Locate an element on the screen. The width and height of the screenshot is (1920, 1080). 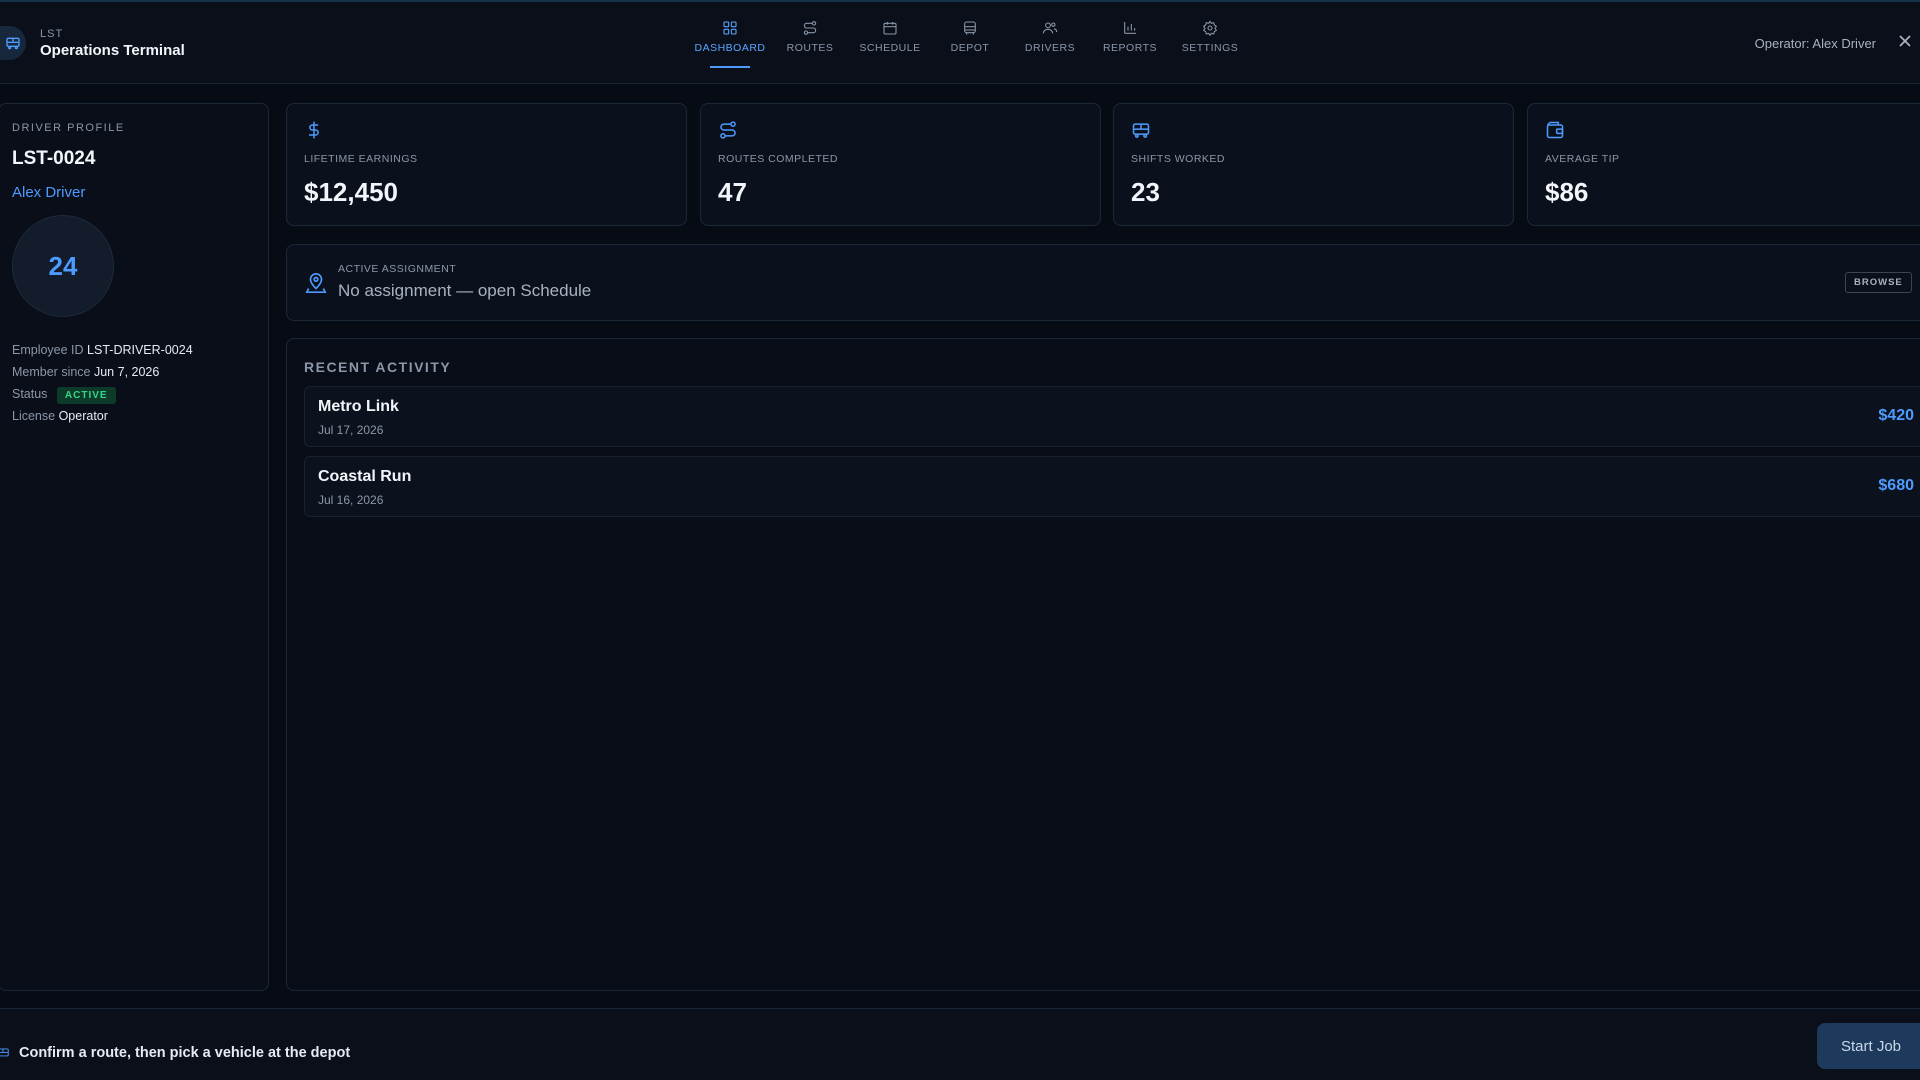
assignment-label: ACTIVE ASSIGNMENT is located at coordinates (397, 269).